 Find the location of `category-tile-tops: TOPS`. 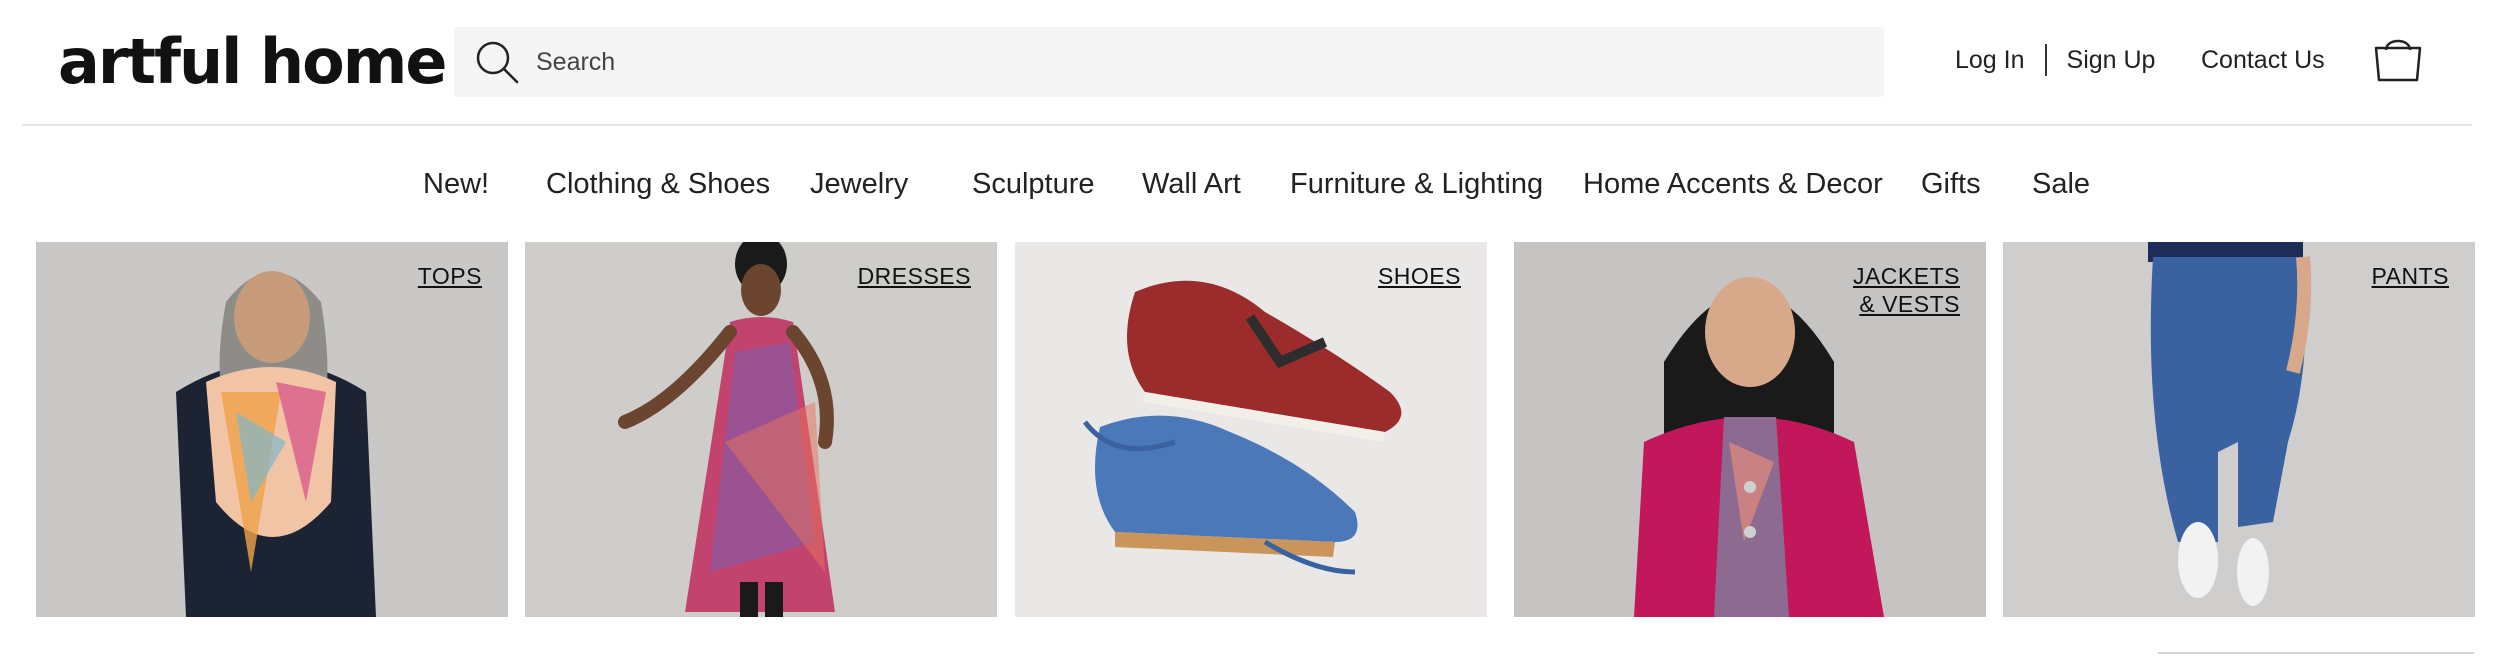

category-tile-tops: TOPS is located at coordinates (272, 429).